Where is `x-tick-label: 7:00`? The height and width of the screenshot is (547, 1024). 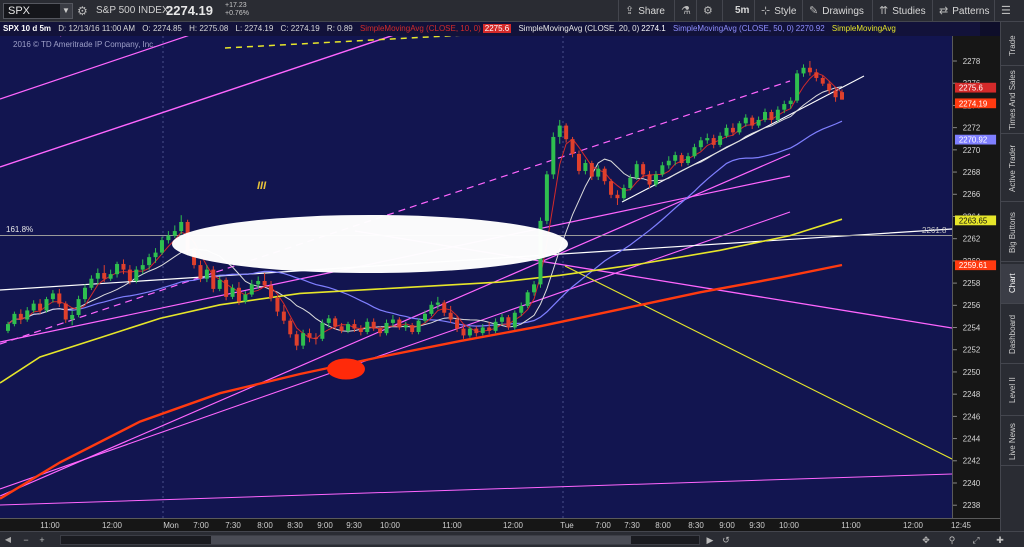 x-tick-label: 7:00 is located at coordinates (603, 525).